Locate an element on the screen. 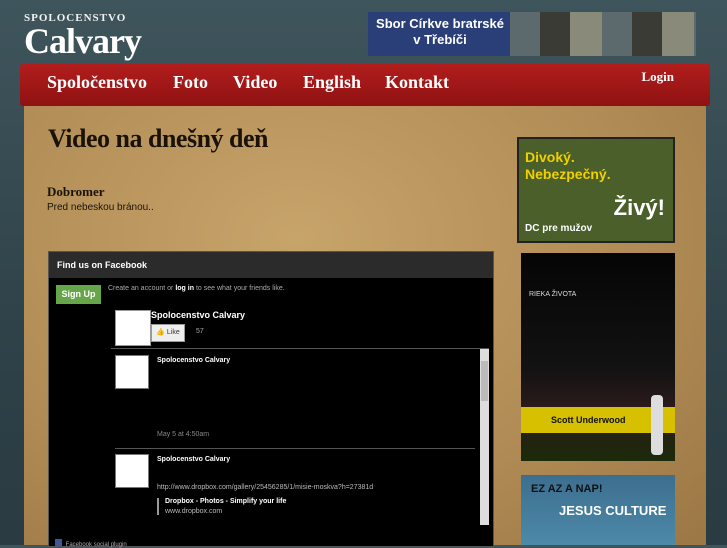  facebook-box-header: Find us on Facebook is located at coordinates (271, 265).